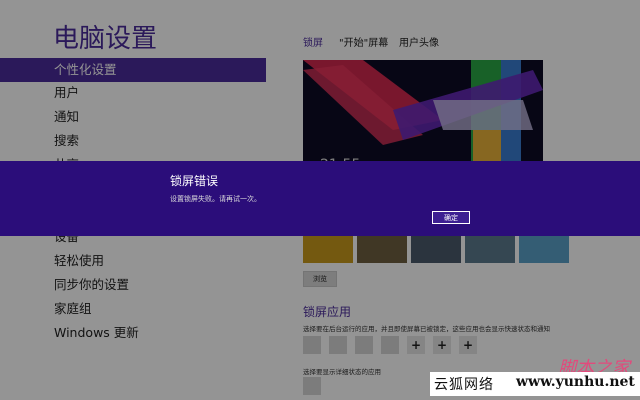 Image resolution: width=640 pixels, height=400 pixels. What do you see at coordinates (575, 382) in the screenshot?
I see `watermark-url: www.yunhu.net` at bounding box center [575, 382].